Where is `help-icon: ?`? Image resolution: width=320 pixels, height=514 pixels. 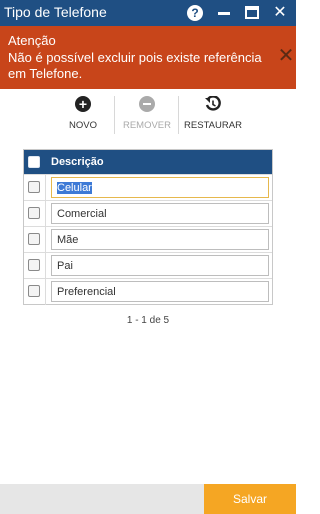
help-icon: ? is located at coordinates (195, 13).